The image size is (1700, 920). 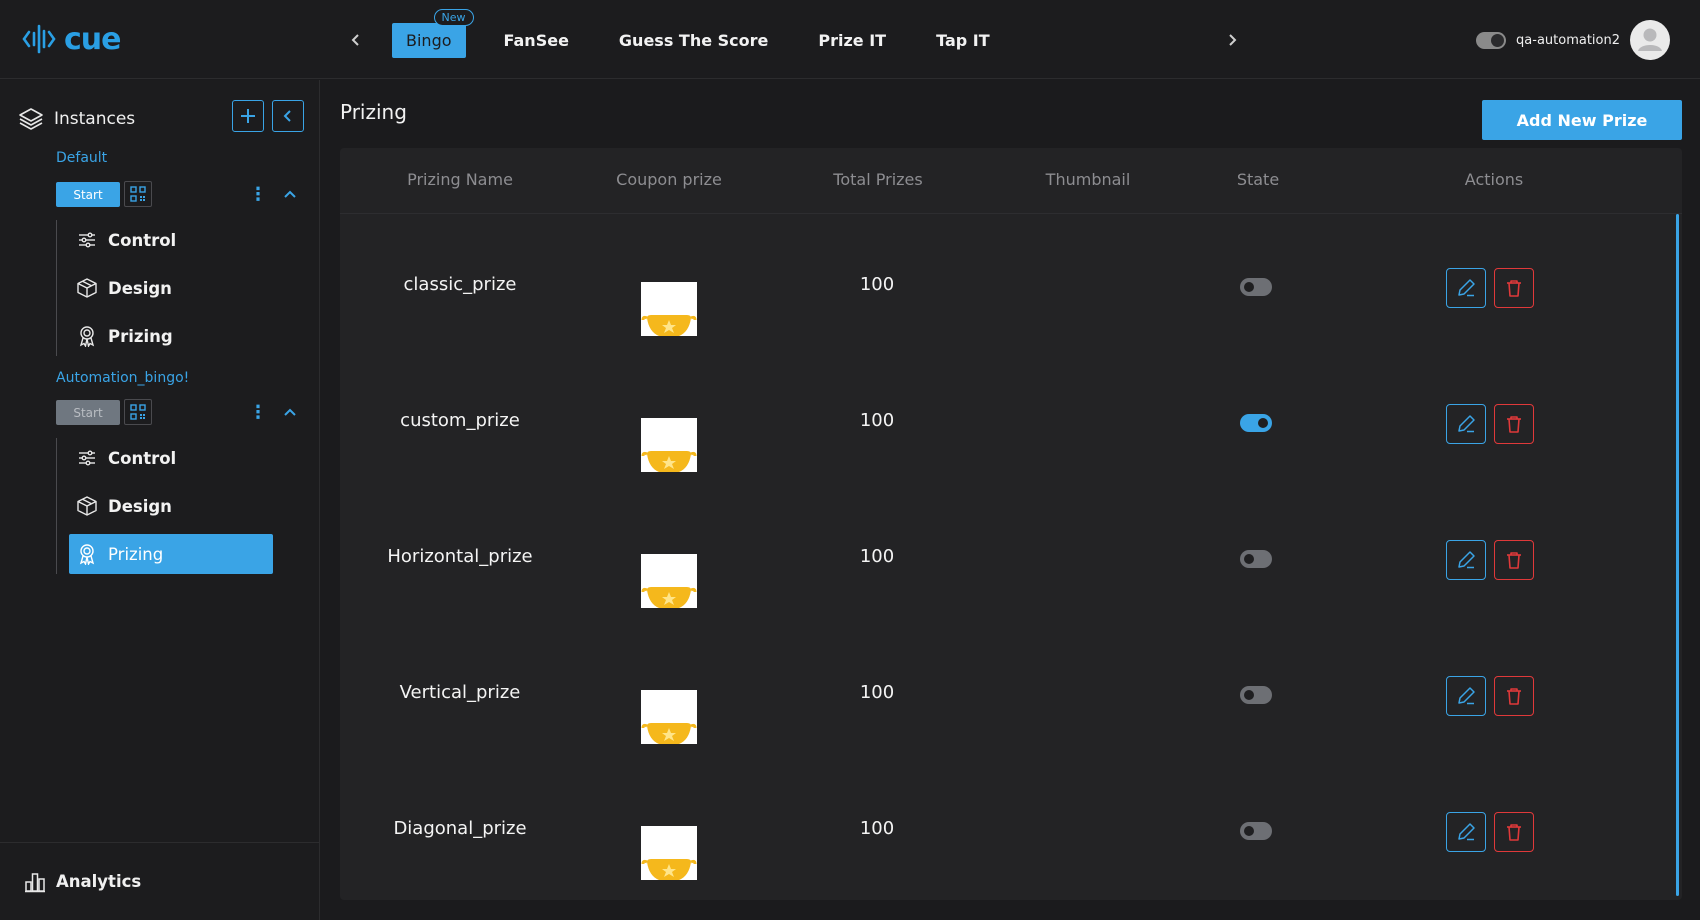 What do you see at coordinates (1568, 40) in the screenshot?
I see `username: qa-automation2` at bounding box center [1568, 40].